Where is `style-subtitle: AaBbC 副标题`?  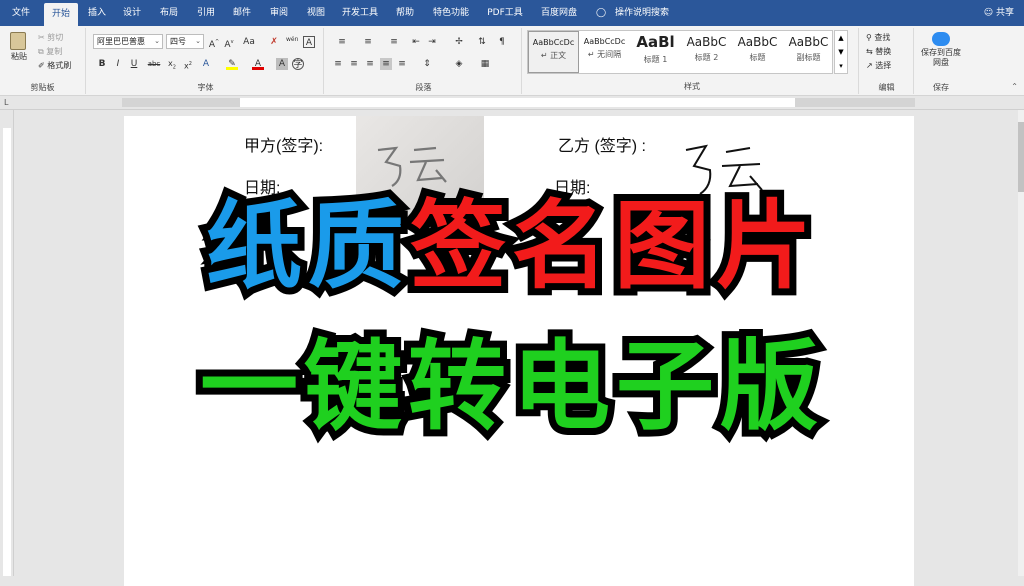
style-subtitle: AaBbC 副标题 is located at coordinates (808, 52).